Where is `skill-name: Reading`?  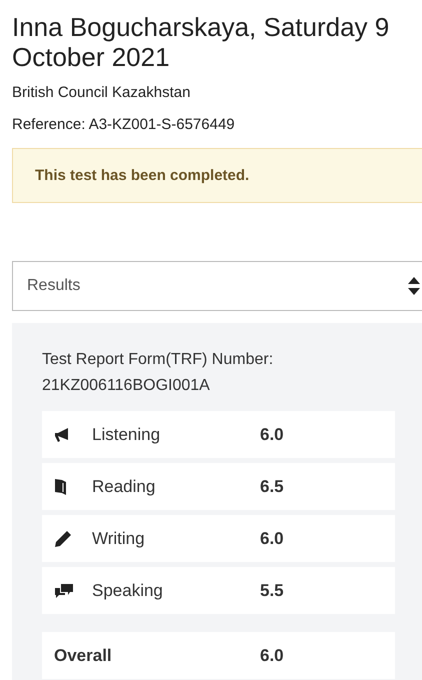 skill-name: Reading is located at coordinates (124, 486).